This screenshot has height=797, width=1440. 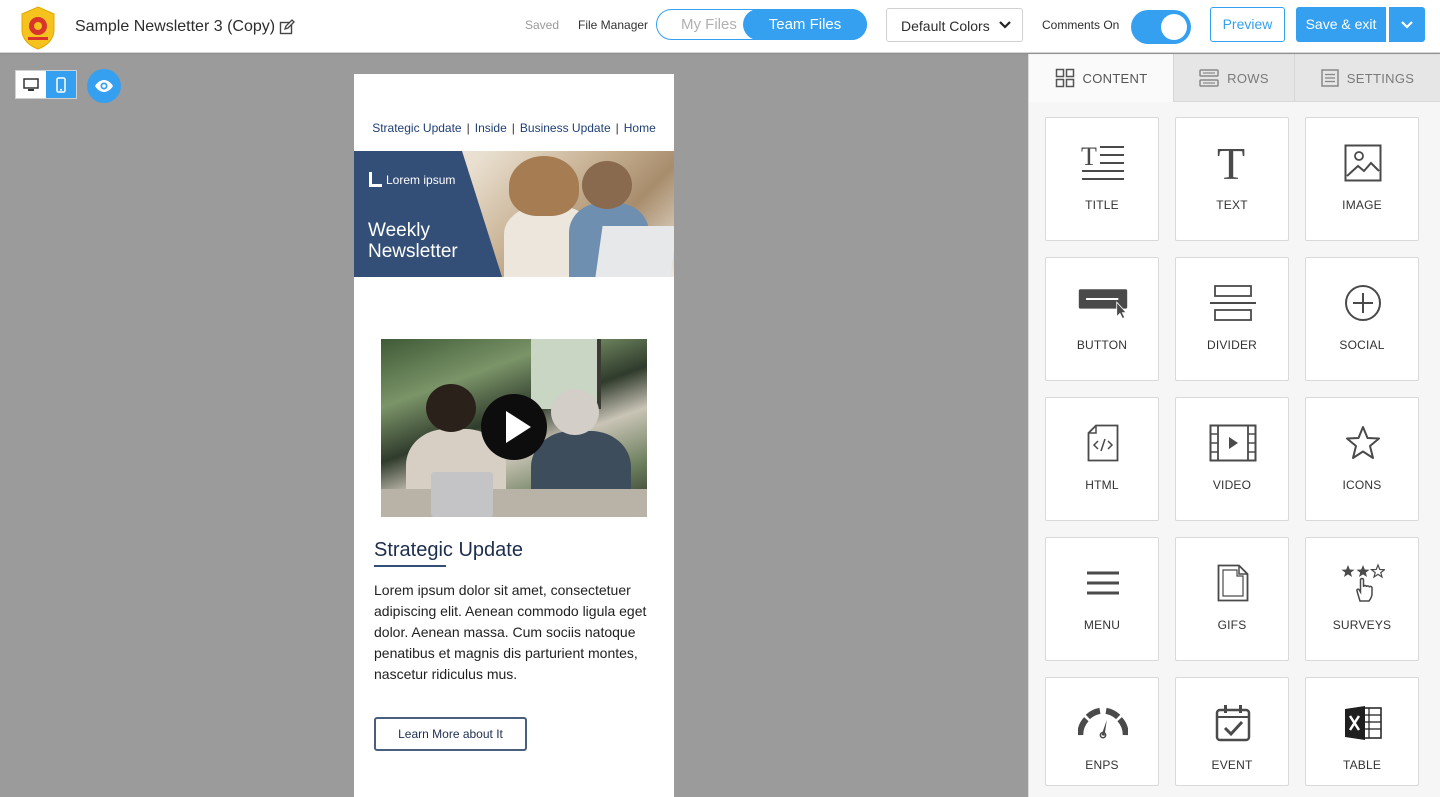 I want to click on survey-stars-hand-icon, so click(x=1363, y=583).